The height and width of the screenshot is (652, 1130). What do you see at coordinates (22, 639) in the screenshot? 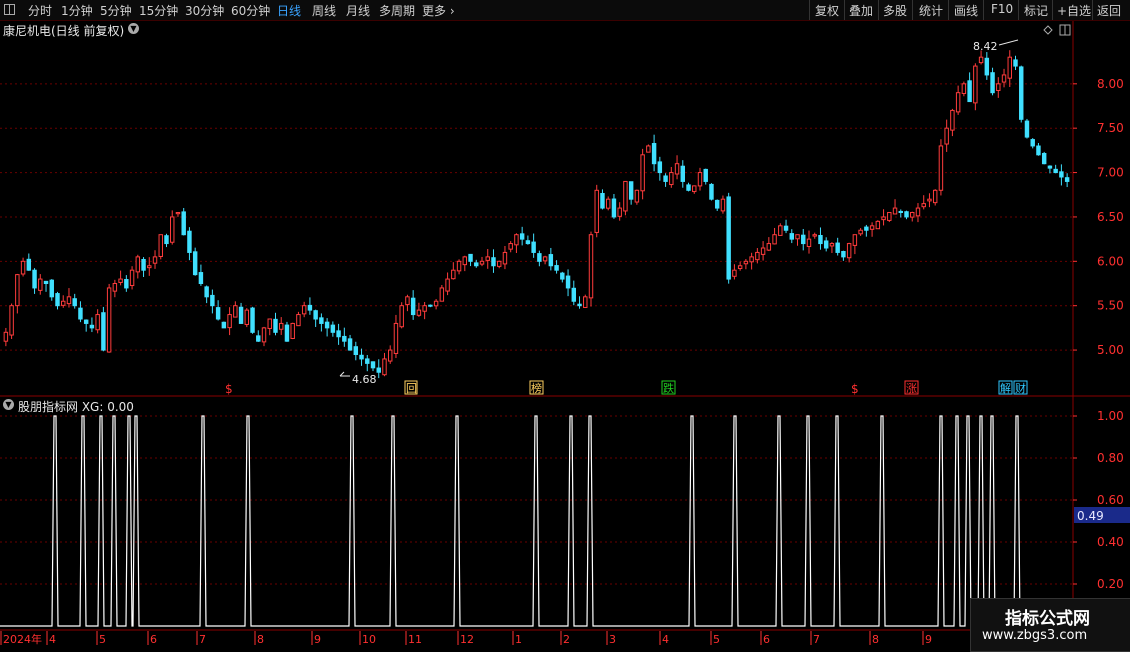
I see `date-tick-label: 2024年` at bounding box center [22, 639].